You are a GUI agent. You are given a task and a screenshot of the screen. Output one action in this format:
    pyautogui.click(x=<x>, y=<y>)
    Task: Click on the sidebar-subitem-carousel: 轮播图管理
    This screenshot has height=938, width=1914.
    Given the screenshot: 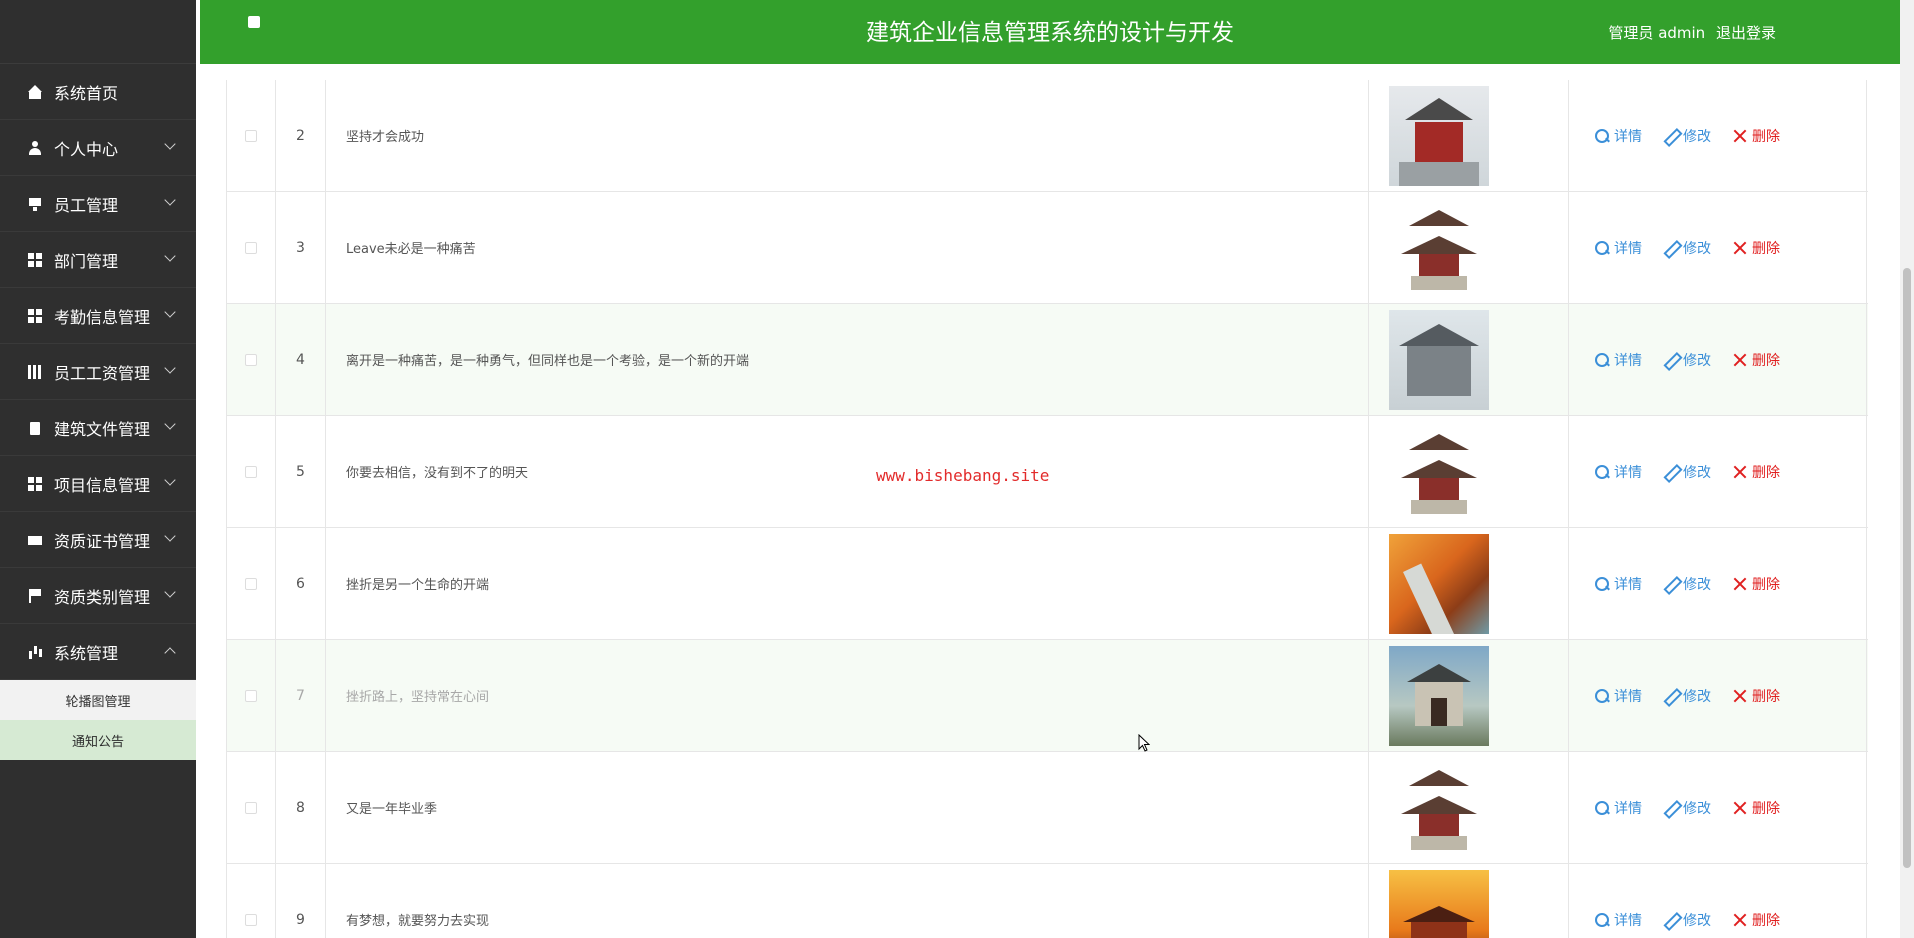 What is the action you would take?
    pyautogui.click(x=98, y=700)
    